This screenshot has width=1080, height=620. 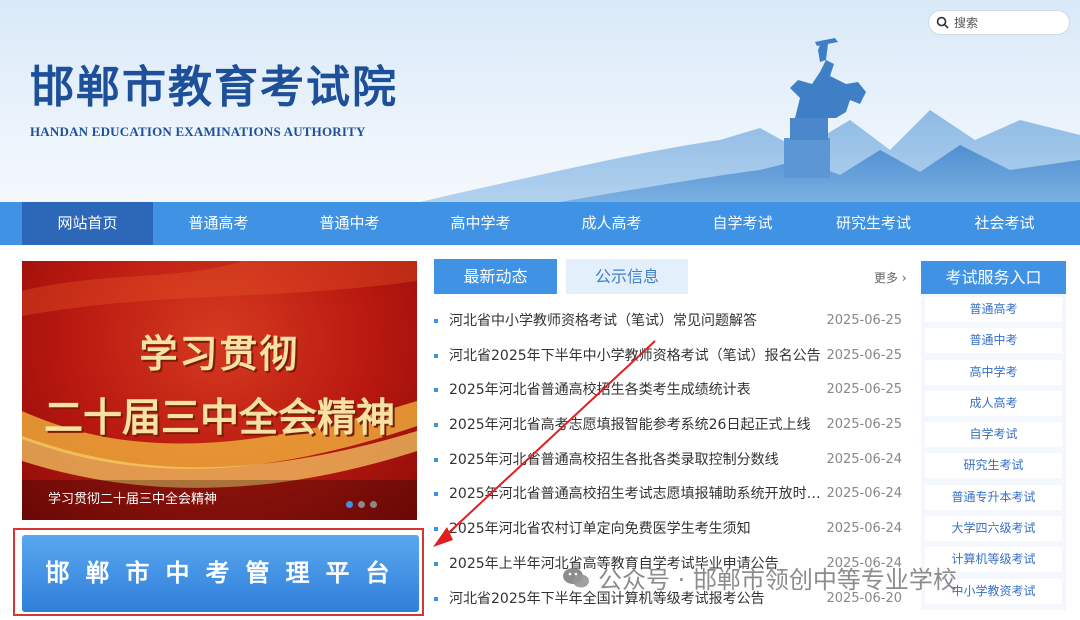 I want to click on service-link-label: 研究生考试, so click(x=993, y=466).